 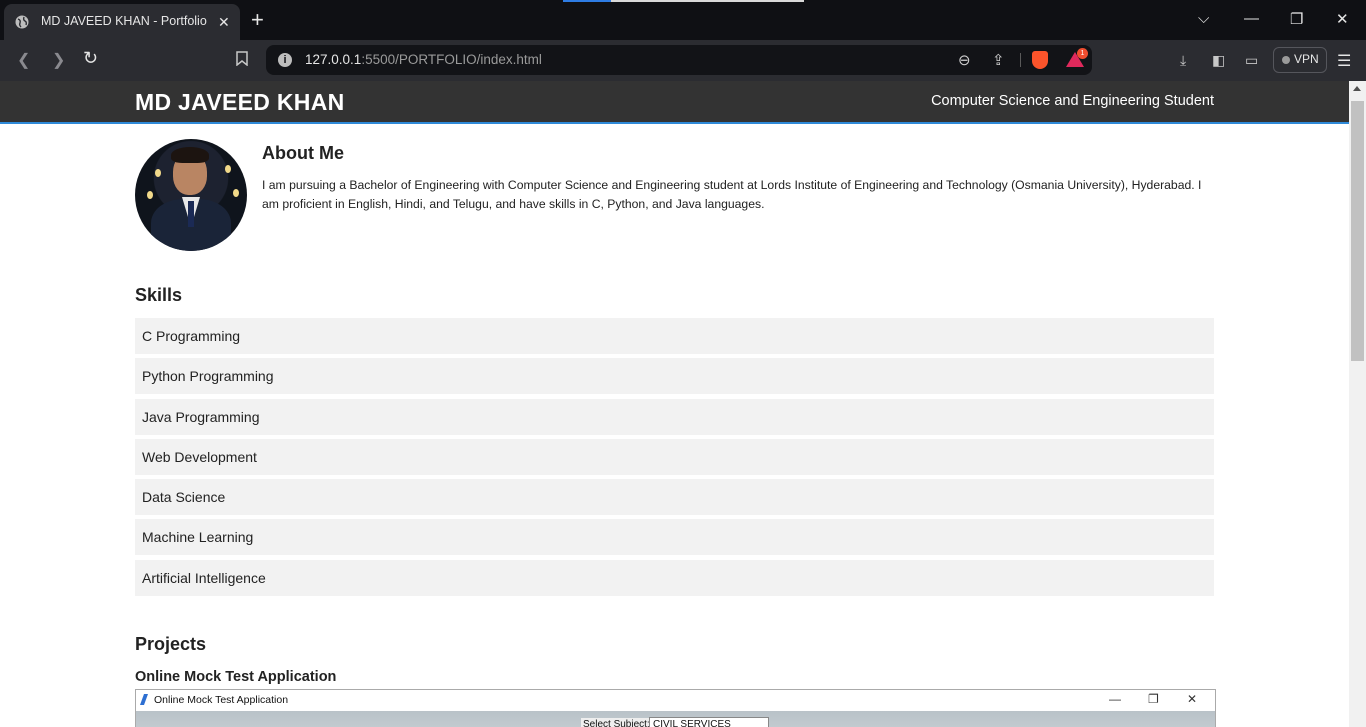 I want to click on screenshot-select-value: CIVIL SERVICES, so click(x=692, y=723).